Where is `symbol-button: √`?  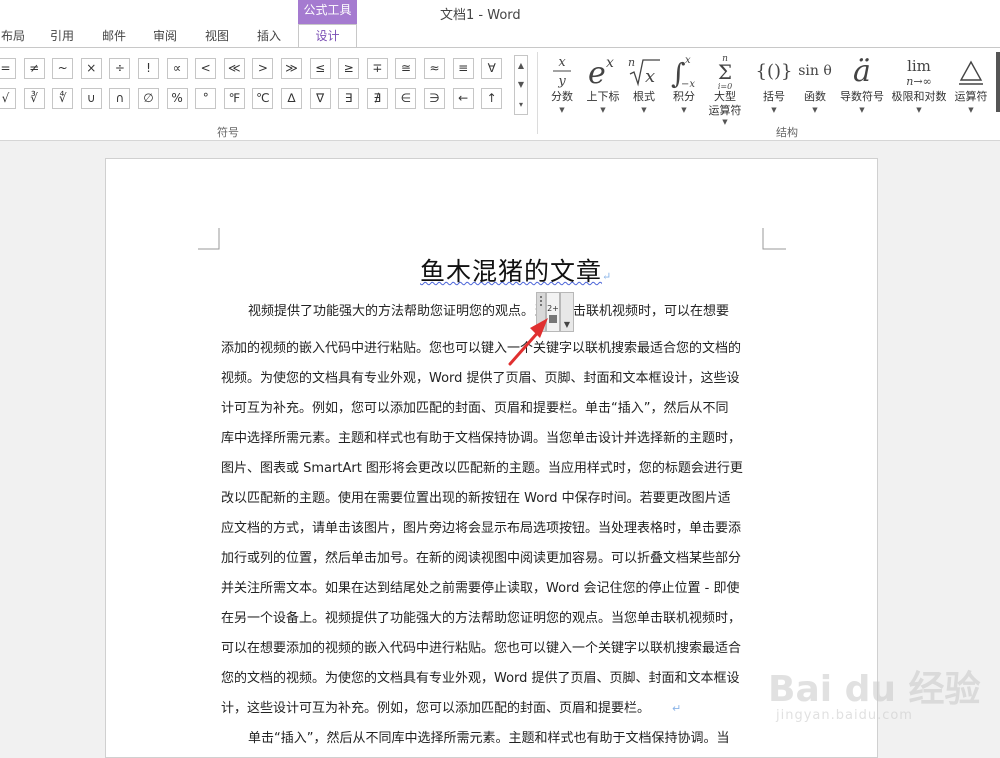
symbol-button: √ is located at coordinates (8, 98).